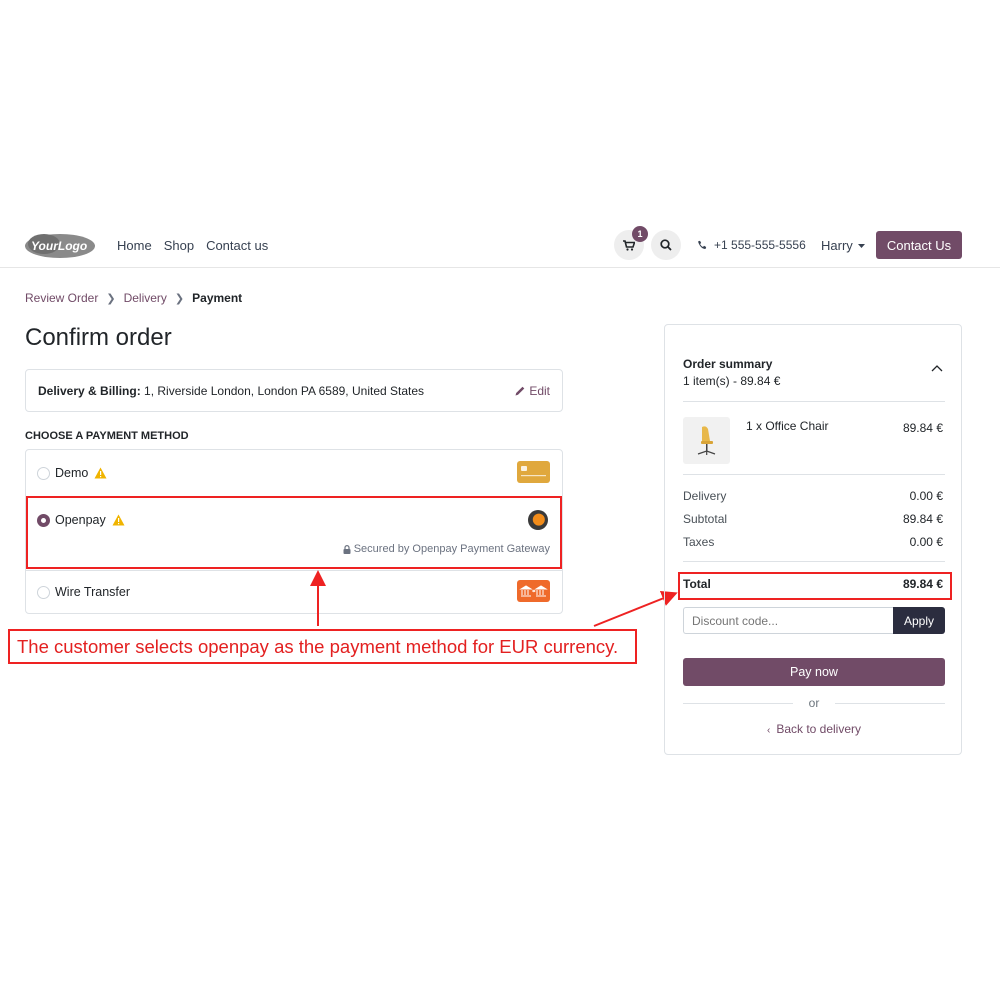  I want to click on delivery-value: 0.00 €, so click(926, 496).